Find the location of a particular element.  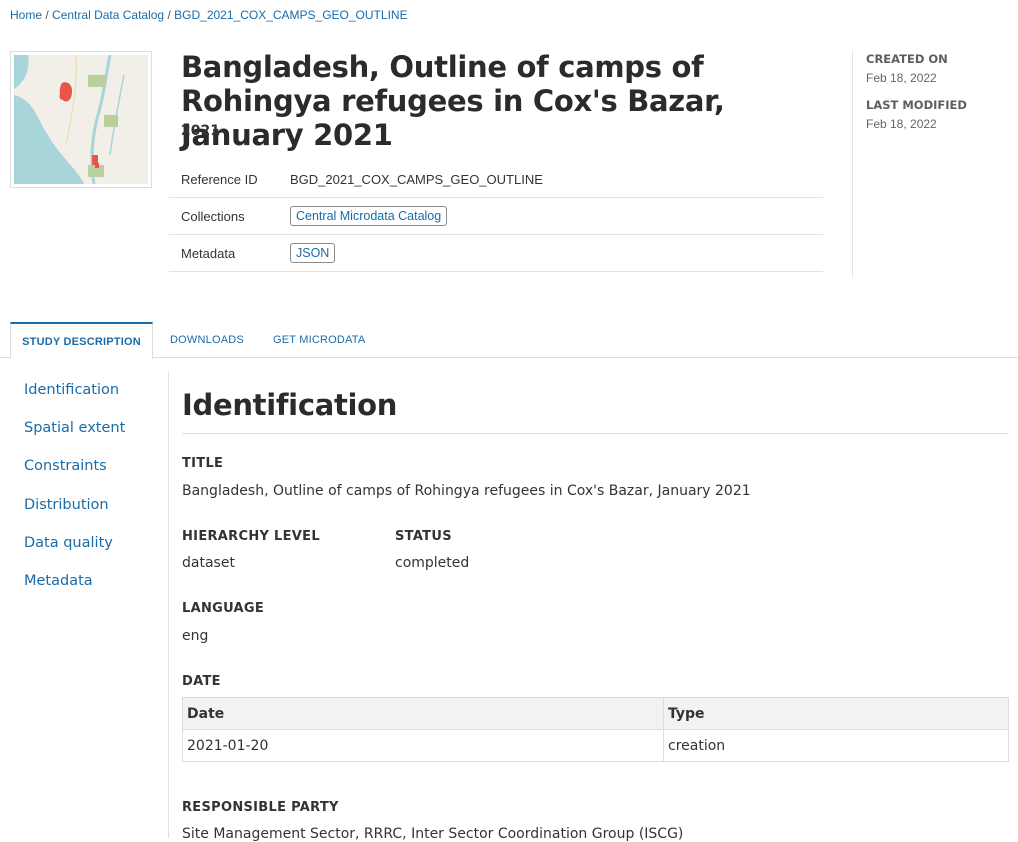

meta-label: Metadata is located at coordinates (208, 253).